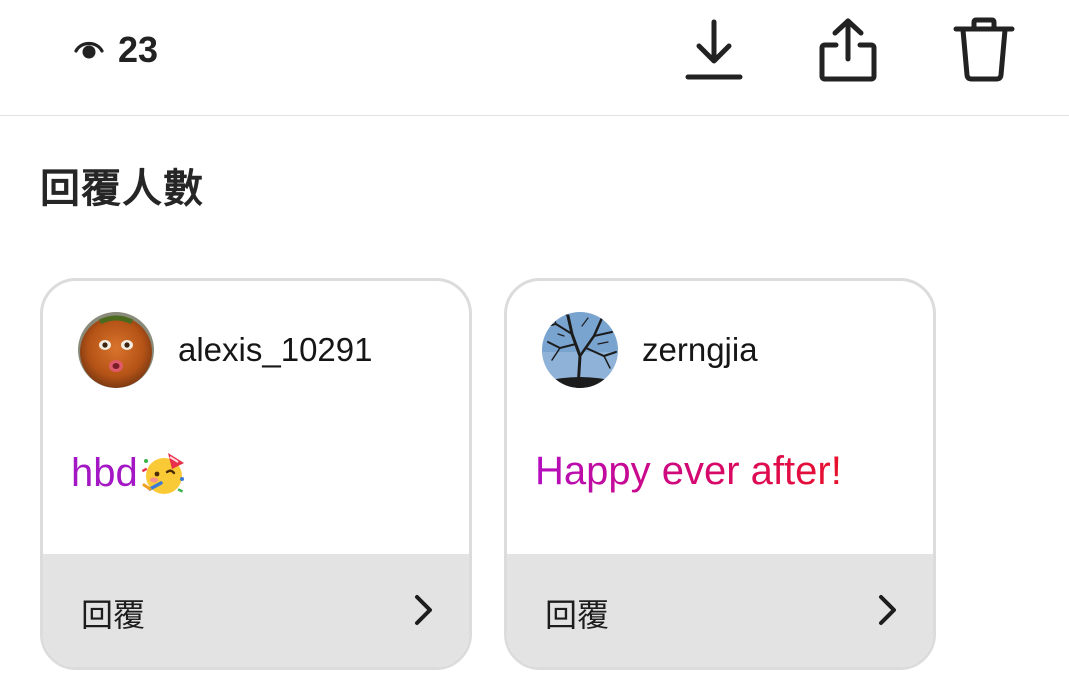 The height and width of the screenshot is (677, 1069). What do you see at coordinates (275, 350) in the screenshot?
I see `username: alexis_10291` at bounding box center [275, 350].